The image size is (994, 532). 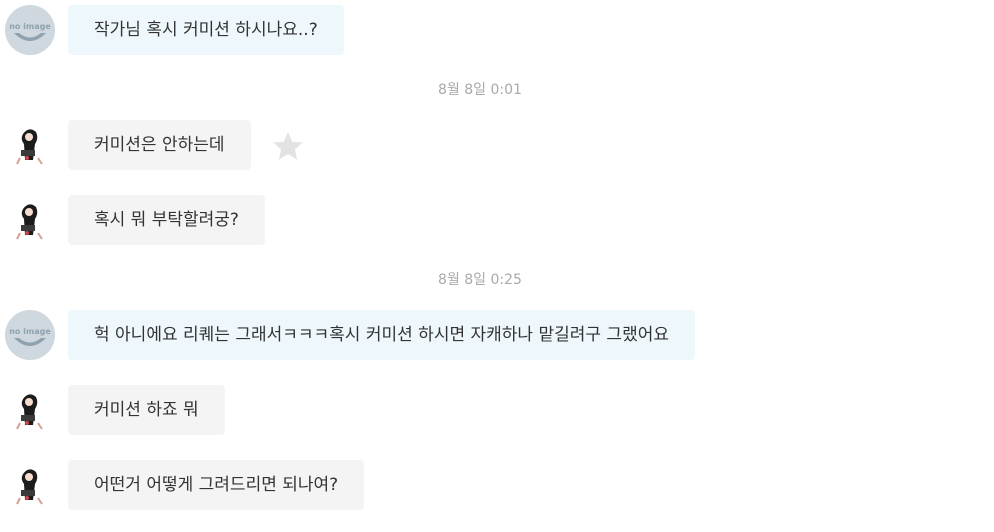 What do you see at coordinates (497, 30) in the screenshot?
I see `message-row: no image 작가님 혹시 커미션 하시나요..?` at bounding box center [497, 30].